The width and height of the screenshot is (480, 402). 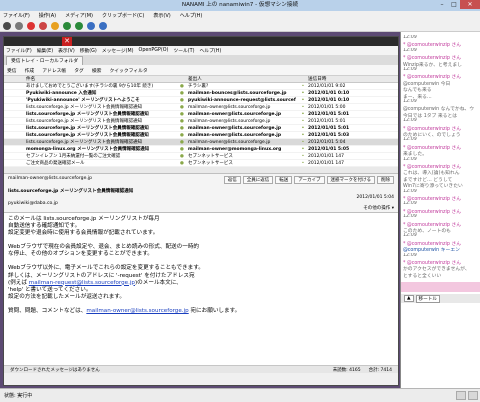 What do you see at coordinates (191, 15) in the screenshot?
I see `vm-menu-help: ヘルプ(H)` at bounding box center [191, 15].